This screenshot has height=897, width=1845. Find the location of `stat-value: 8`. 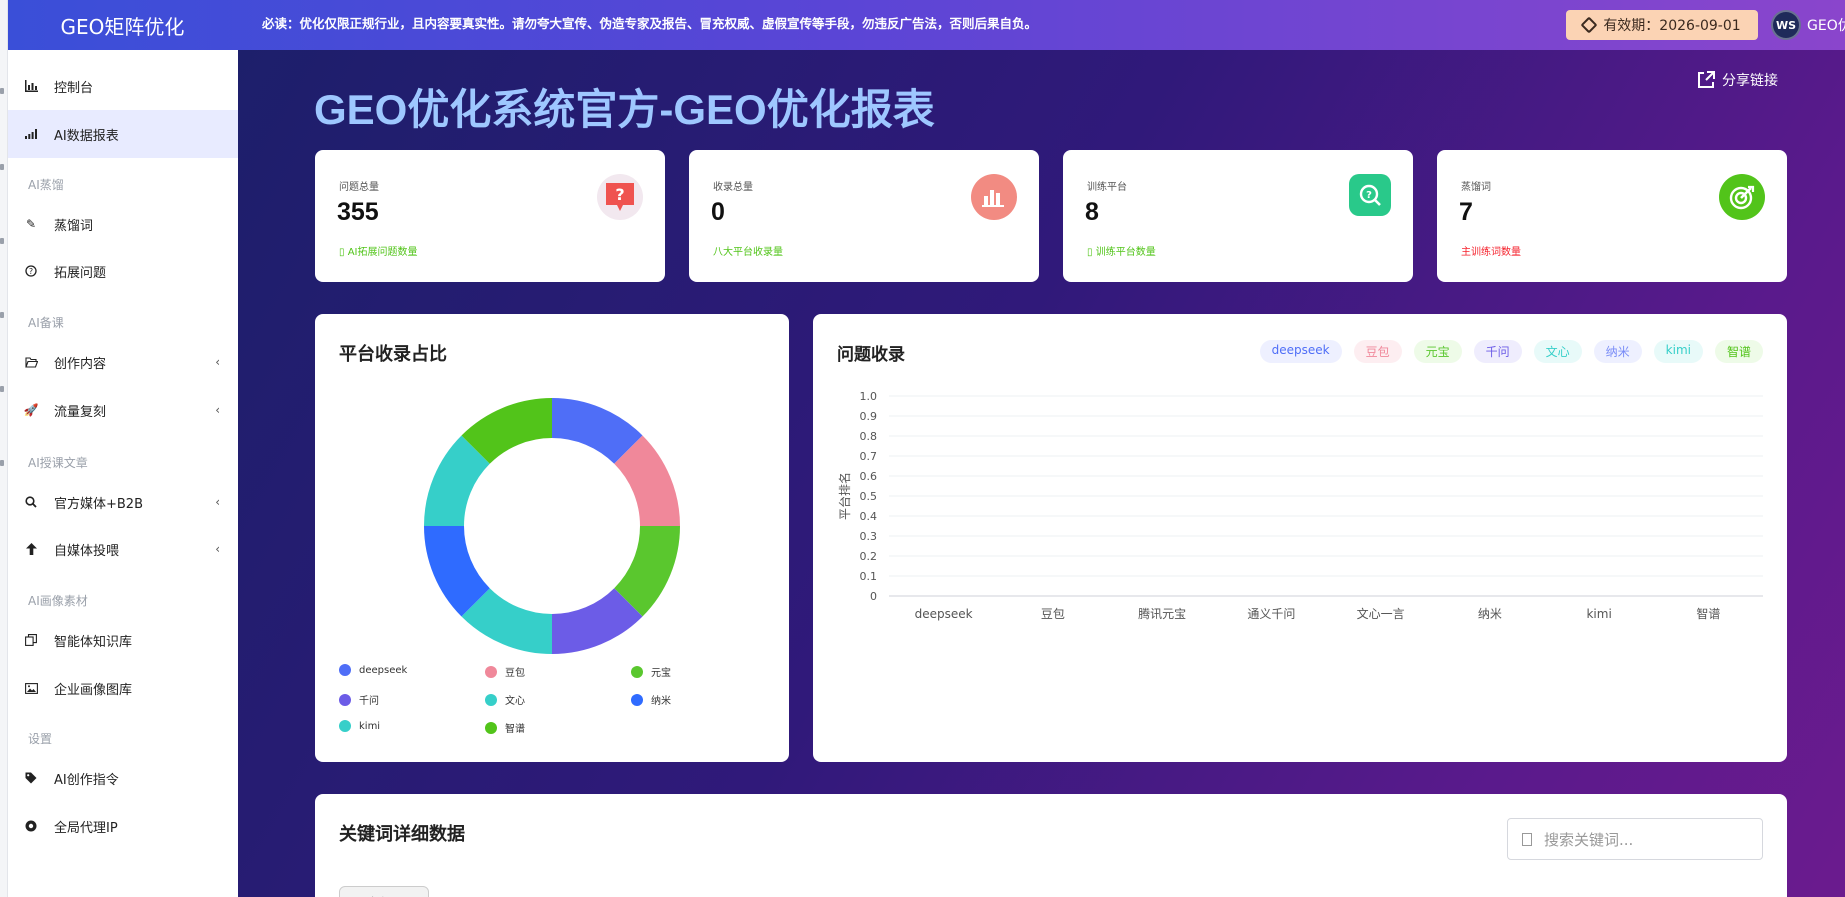

stat-value: 8 is located at coordinates (1092, 212).